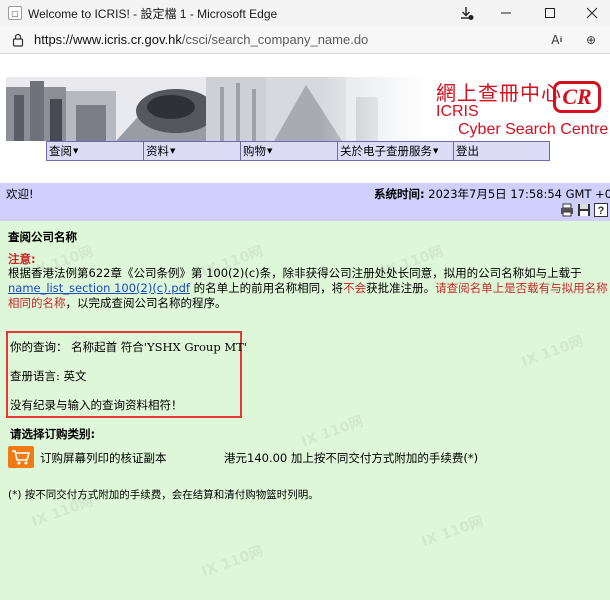 This screenshot has height=600, width=610. What do you see at coordinates (305, 202) in the screenshot?
I see `status-bar: 欢迎! 系统时间: 2023年7月5日 17:58:54 GMT +0800 ?` at bounding box center [305, 202].